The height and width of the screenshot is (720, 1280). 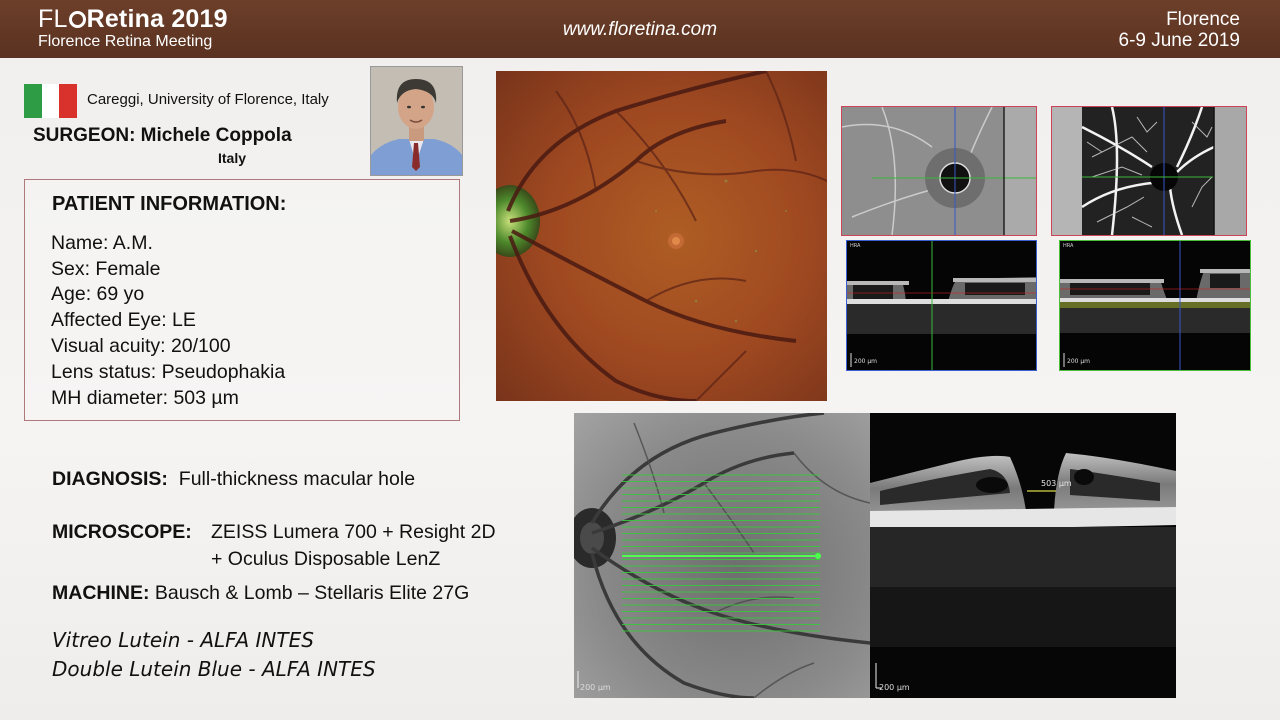 What do you see at coordinates (1056, 483) in the screenshot?
I see `mh-diameter-label: 503 µm` at bounding box center [1056, 483].